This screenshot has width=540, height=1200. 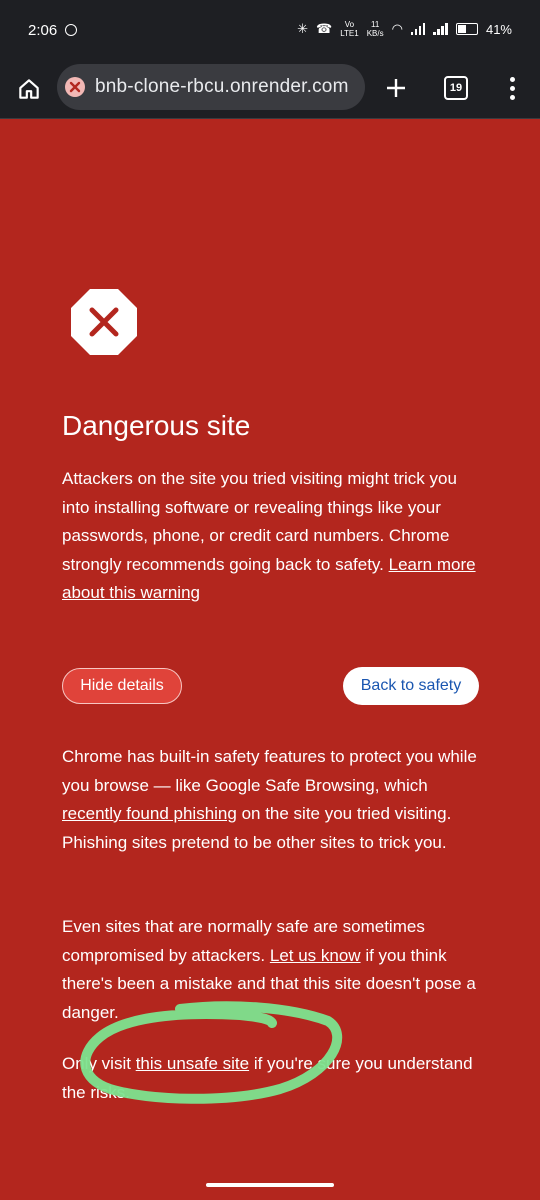 I want to click on tab-switcher-button: 19, so click(x=456, y=88).